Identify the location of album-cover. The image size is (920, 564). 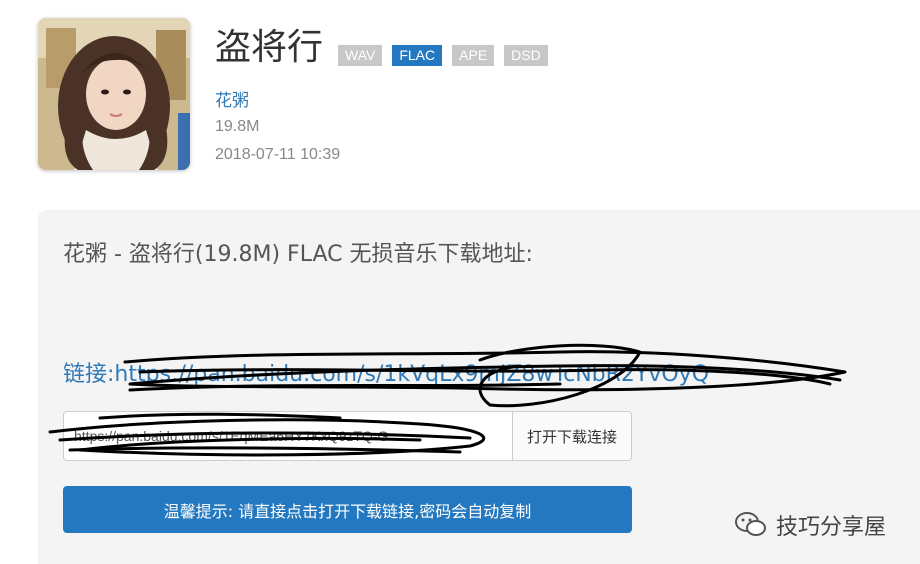
(114, 94).